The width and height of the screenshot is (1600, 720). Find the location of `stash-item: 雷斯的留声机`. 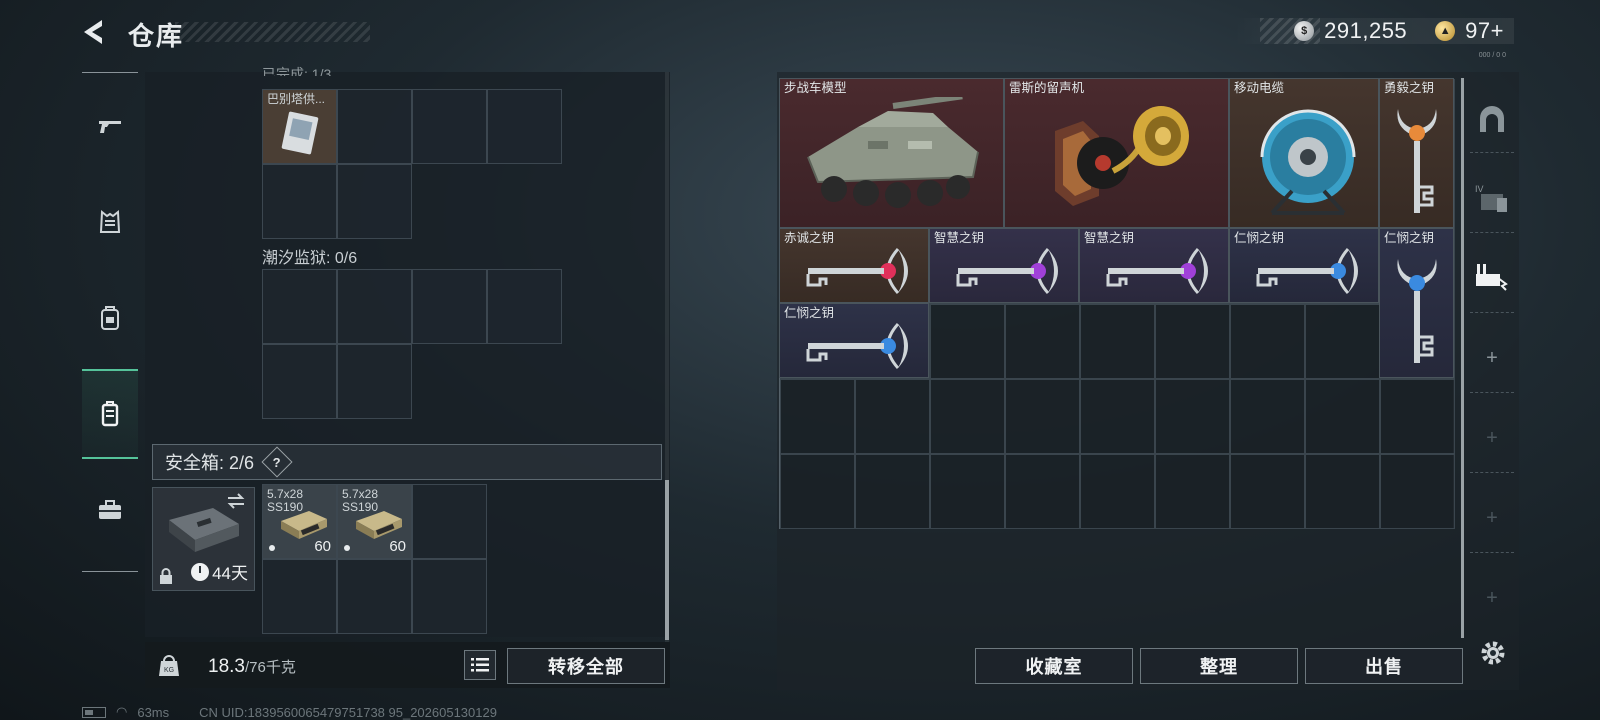

stash-item: 雷斯的留声机 is located at coordinates (1116, 153).